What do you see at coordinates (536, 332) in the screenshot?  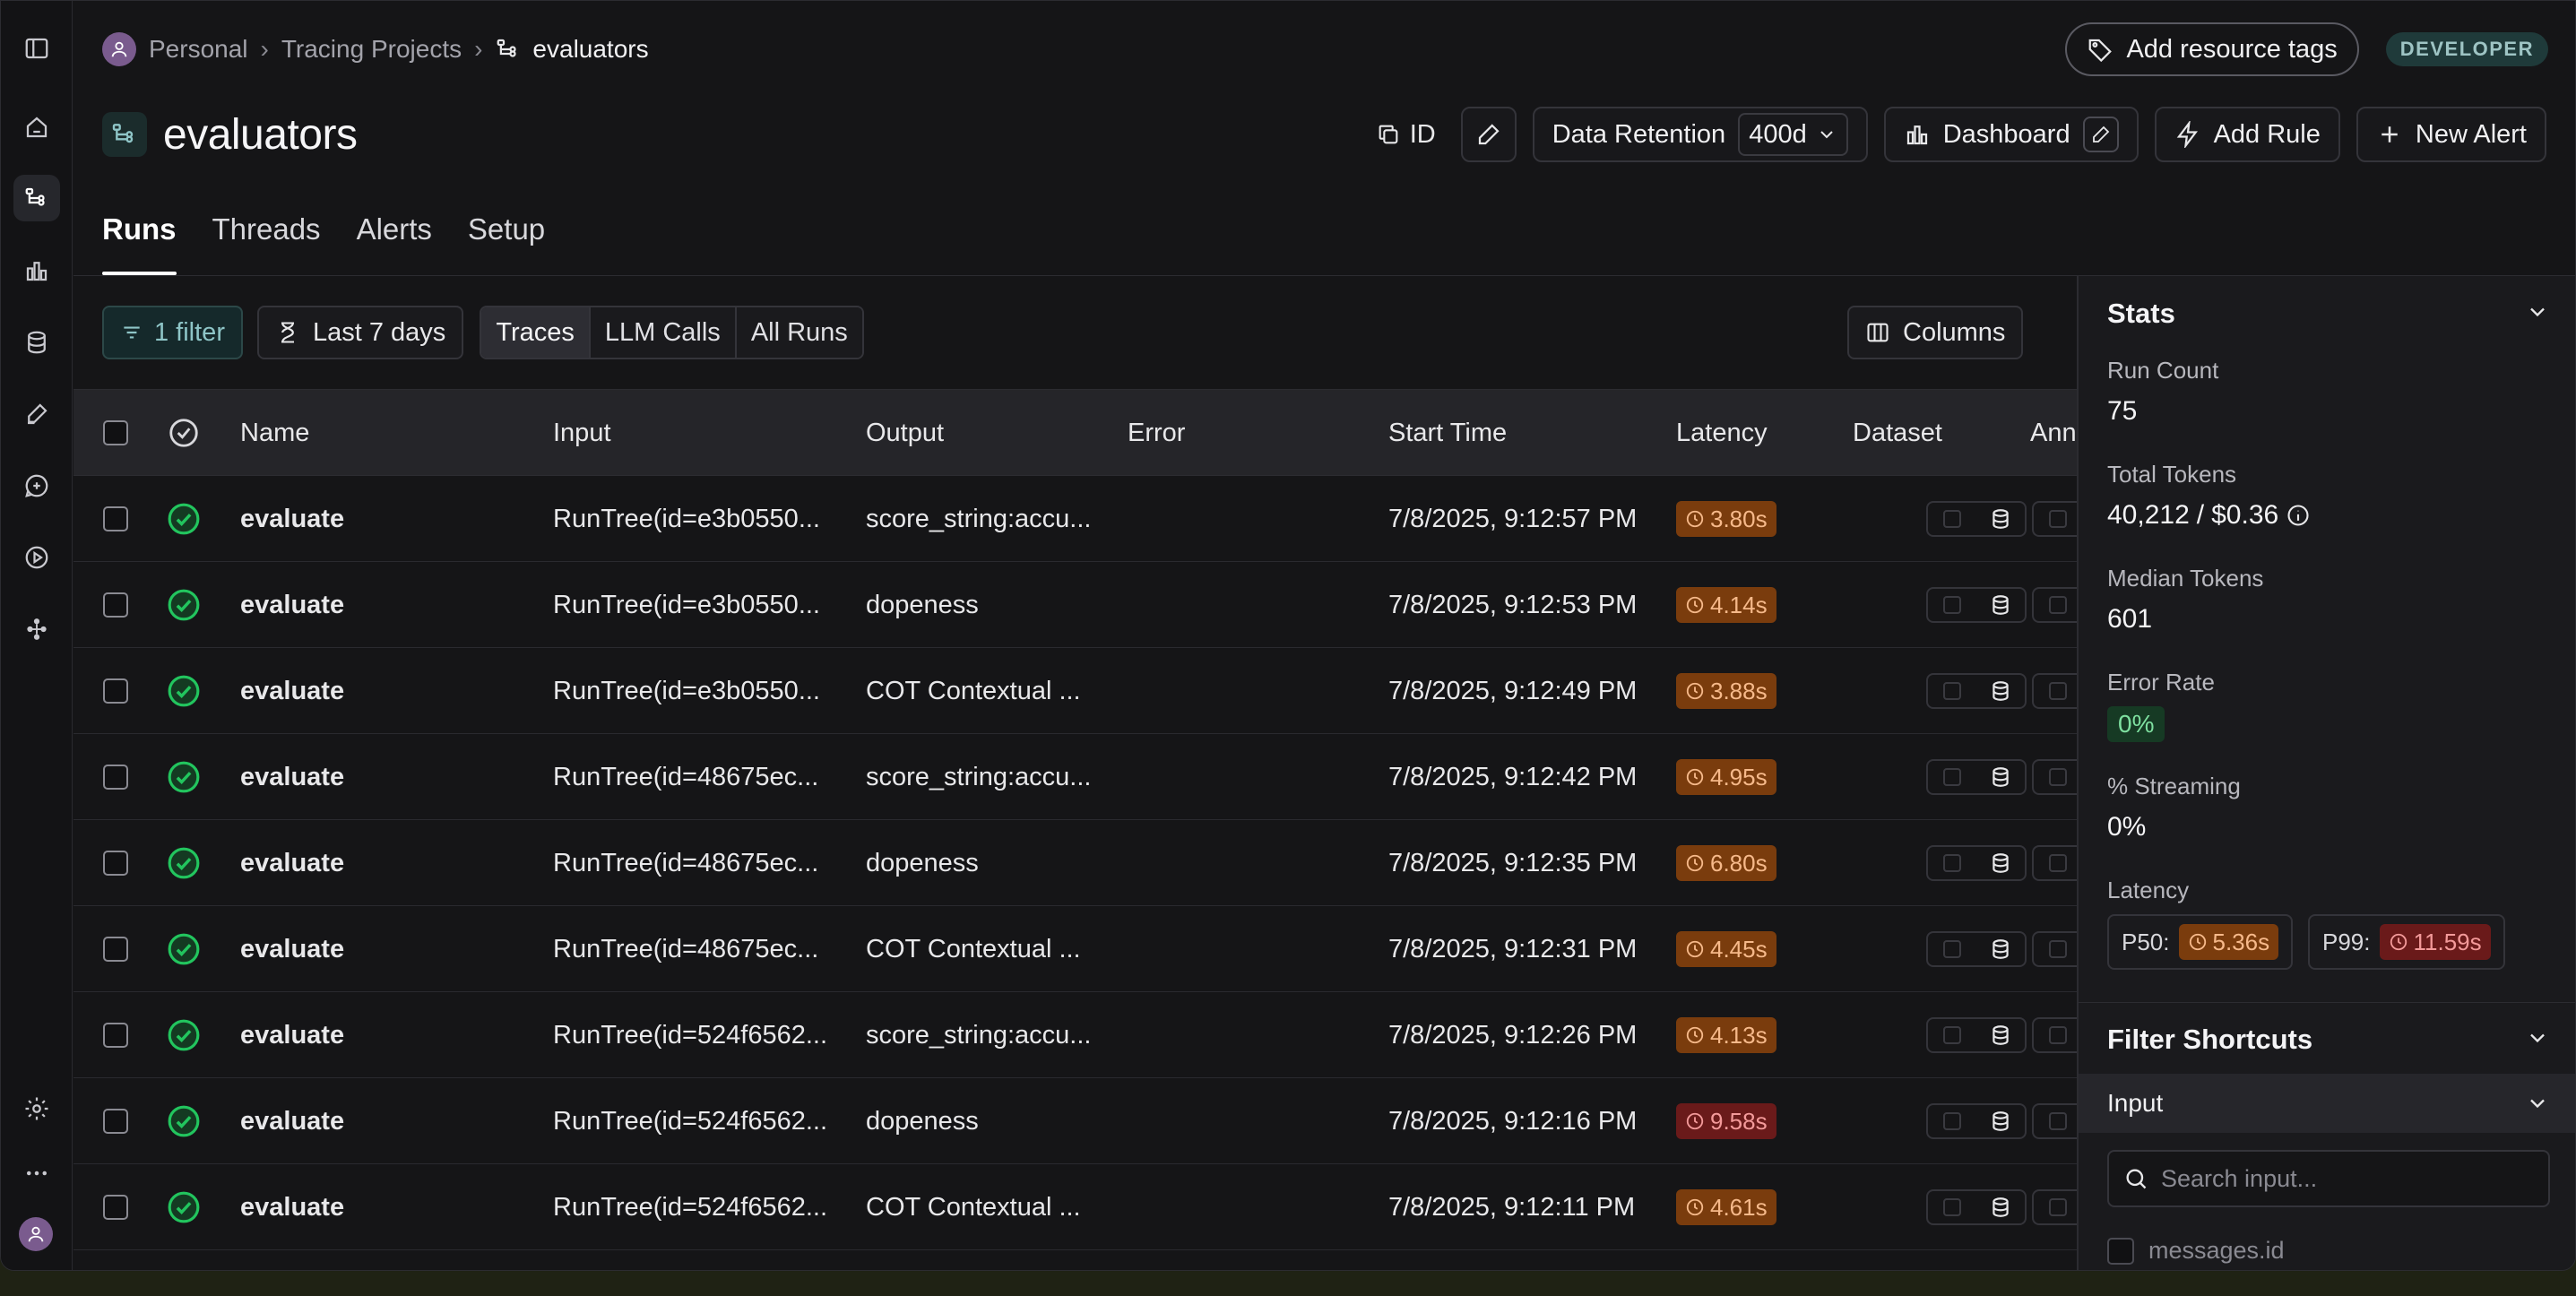 I see `view-traces-tab: Traces` at bounding box center [536, 332].